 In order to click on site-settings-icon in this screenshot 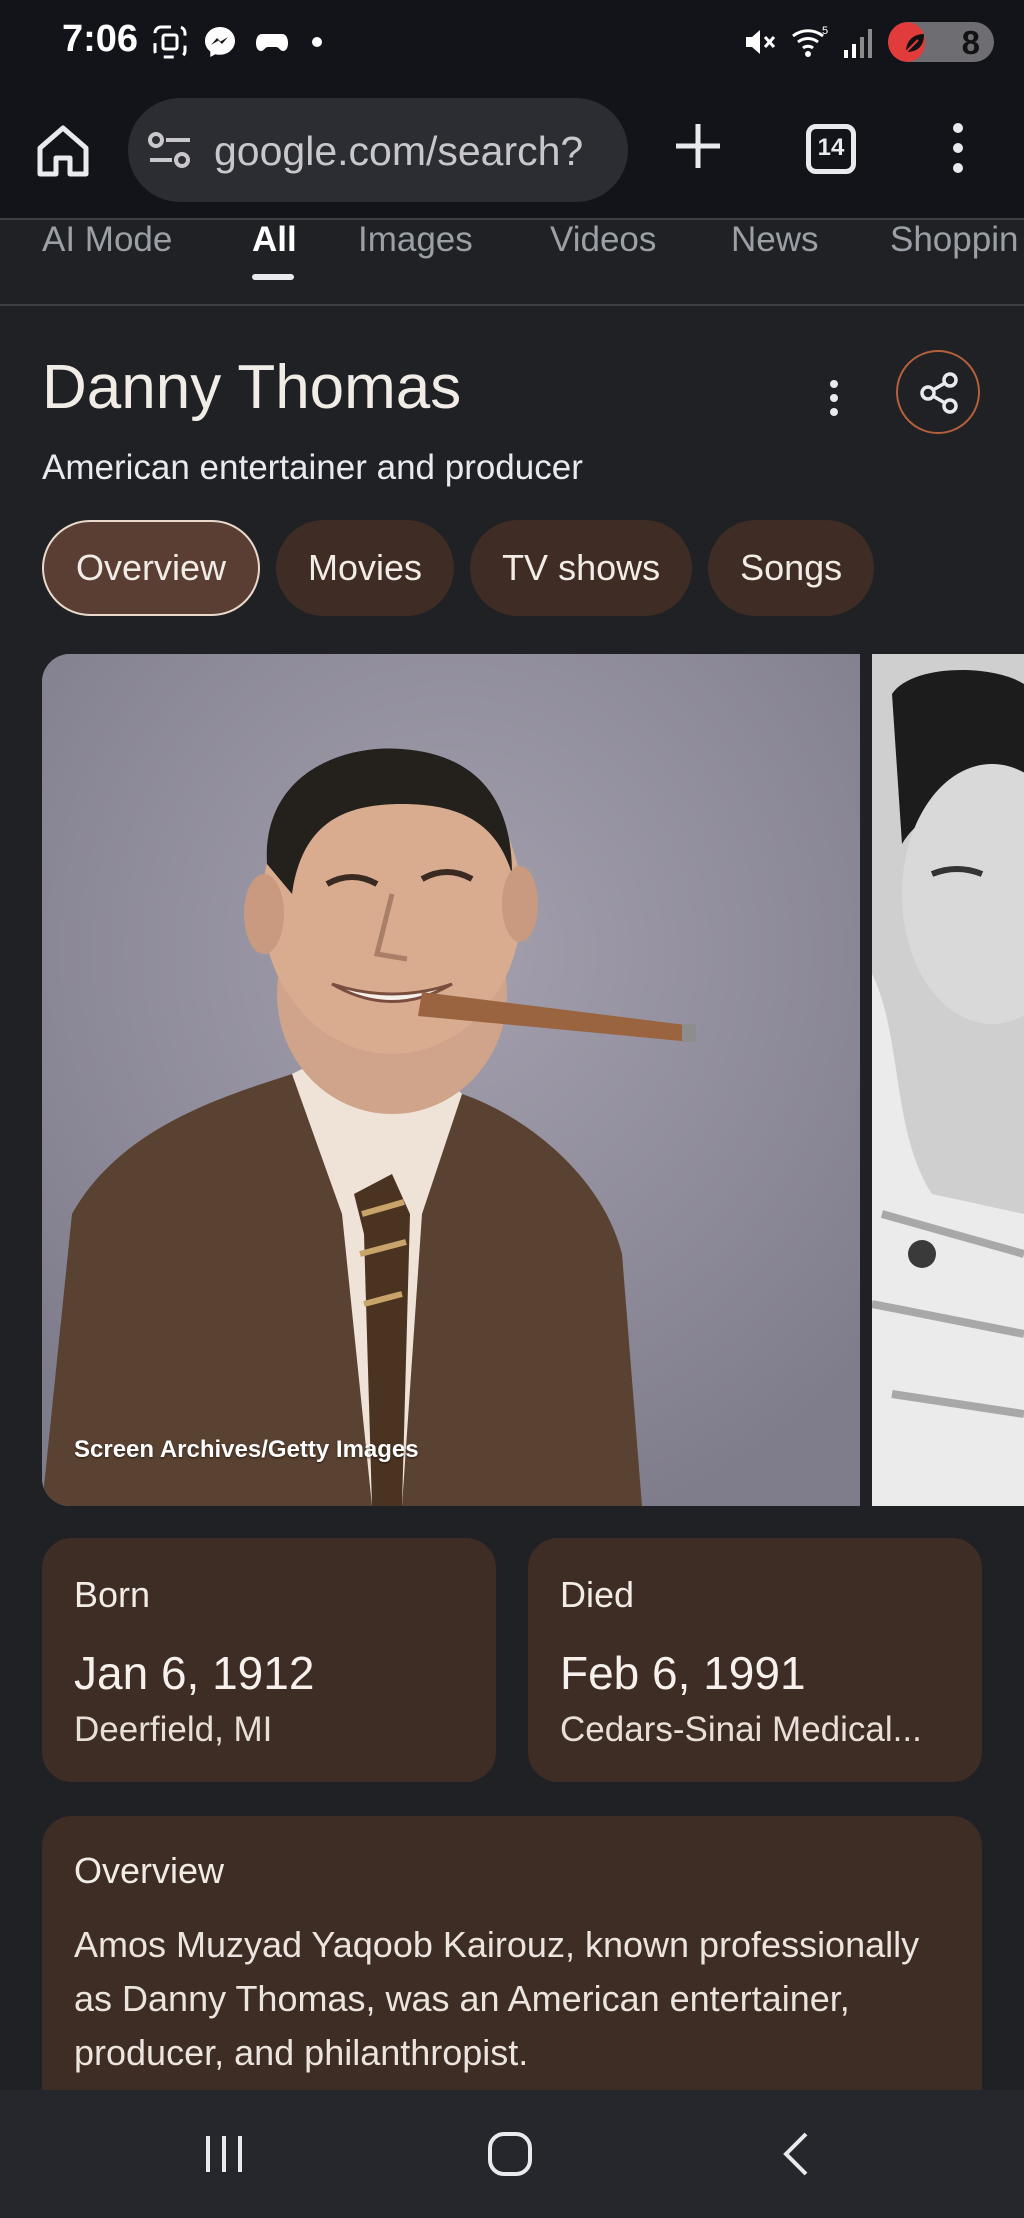, I will do `click(170, 150)`.